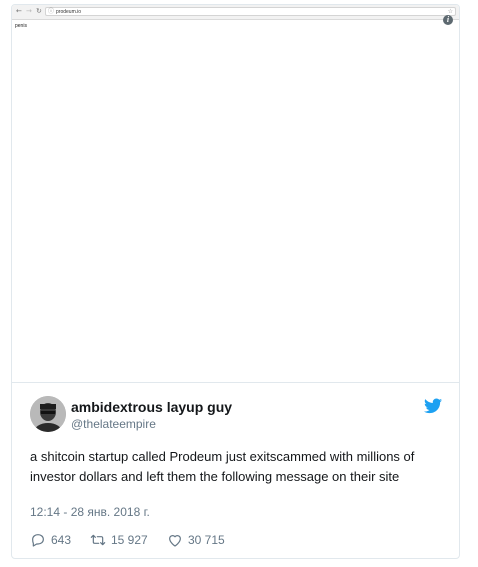 This screenshot has height=567, width=478. What do you see at coordinates (38, 540) in the screenshot?
I see `reply-icon` at bounding box center [38, 540].